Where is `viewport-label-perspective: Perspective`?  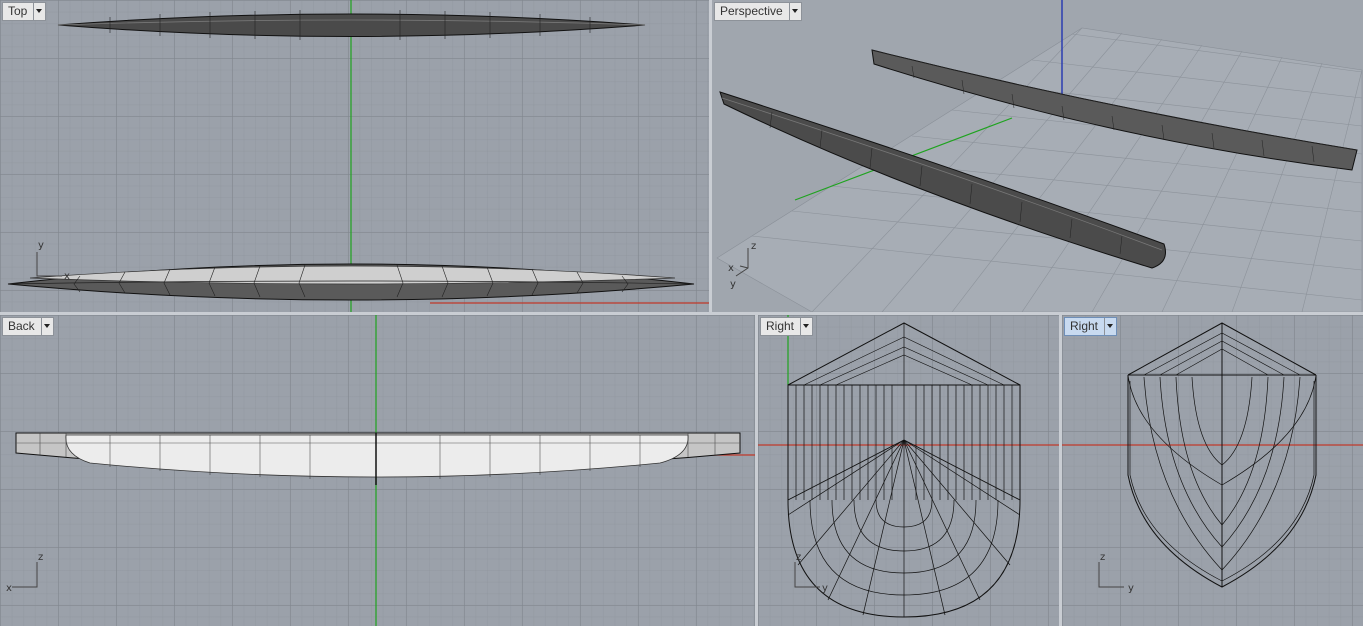 viewport-label-perspective: Perspective is located at coordinates (758, 11).